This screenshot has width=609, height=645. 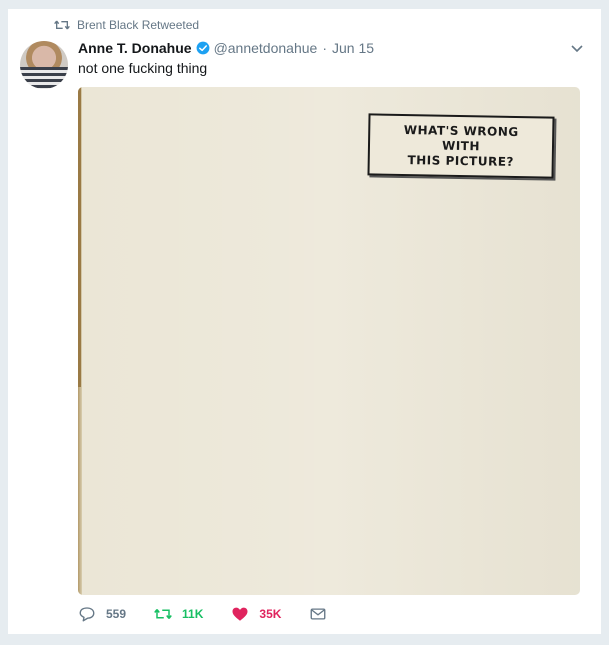 What do you see at coordinates (163, 614) in the screenshot?
I see `retweet-action-icon` at bounding box center [163, 614].